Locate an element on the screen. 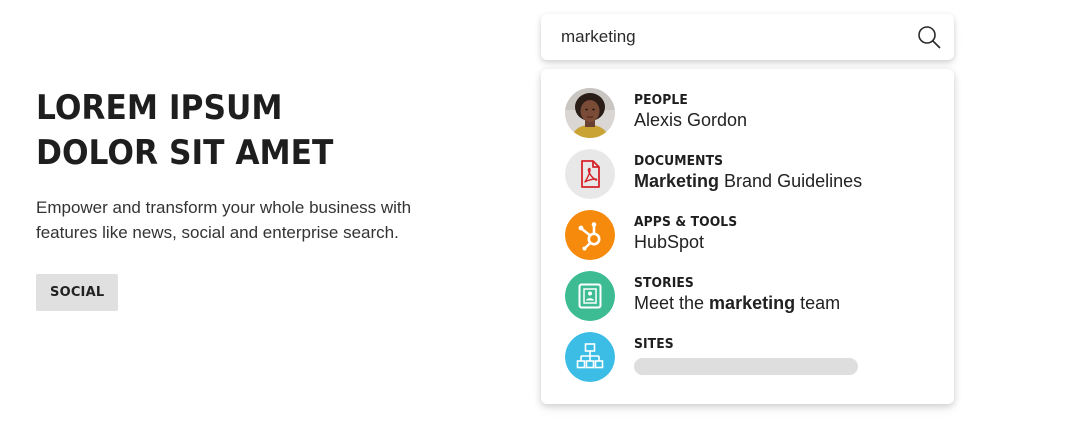 The image size is (1091, 427). result-title: Meet the marketing team is located at coordinates (737, 303).